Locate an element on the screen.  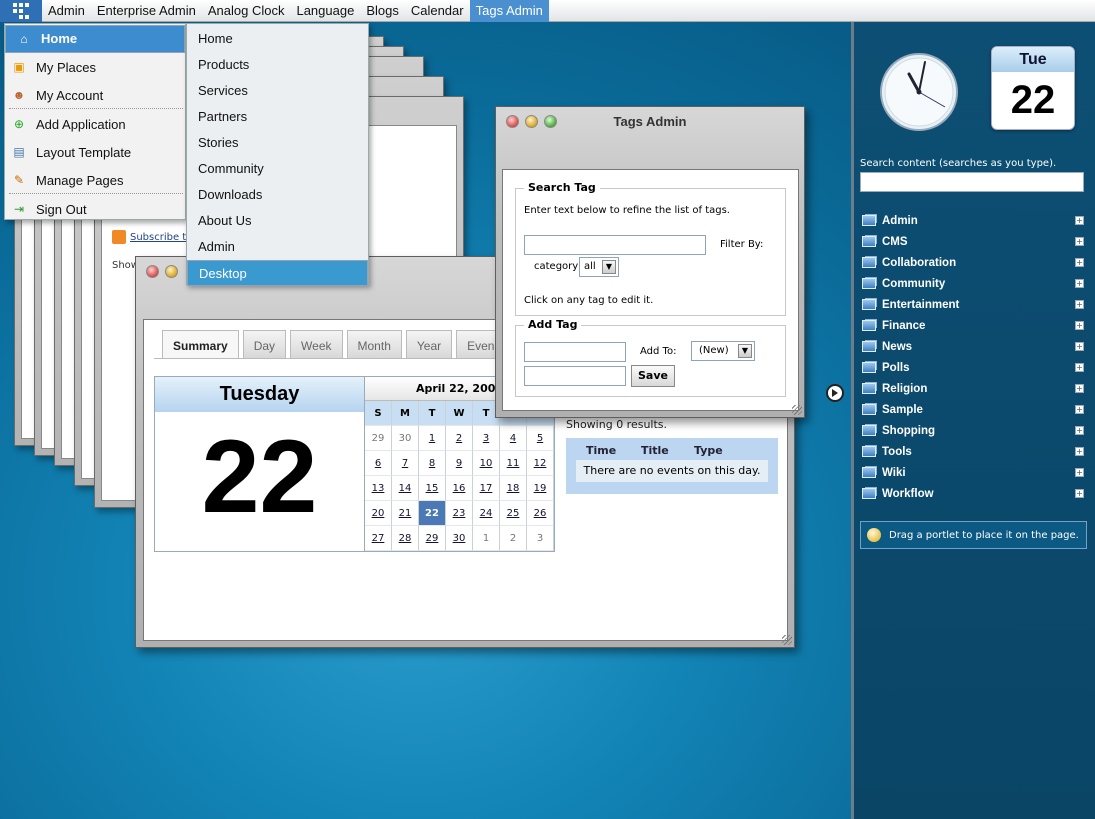
page-item-about-us: About Us is located at coordinates (277, 221).